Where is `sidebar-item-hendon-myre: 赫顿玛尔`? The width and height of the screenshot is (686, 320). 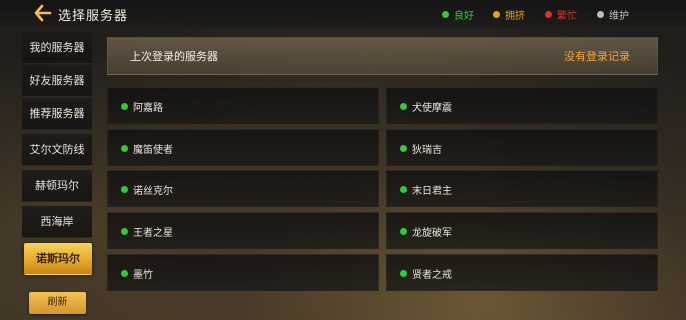
sidebar-item-hendon-myre: 赫顿玛尔 is located at coordinates (57, 186).